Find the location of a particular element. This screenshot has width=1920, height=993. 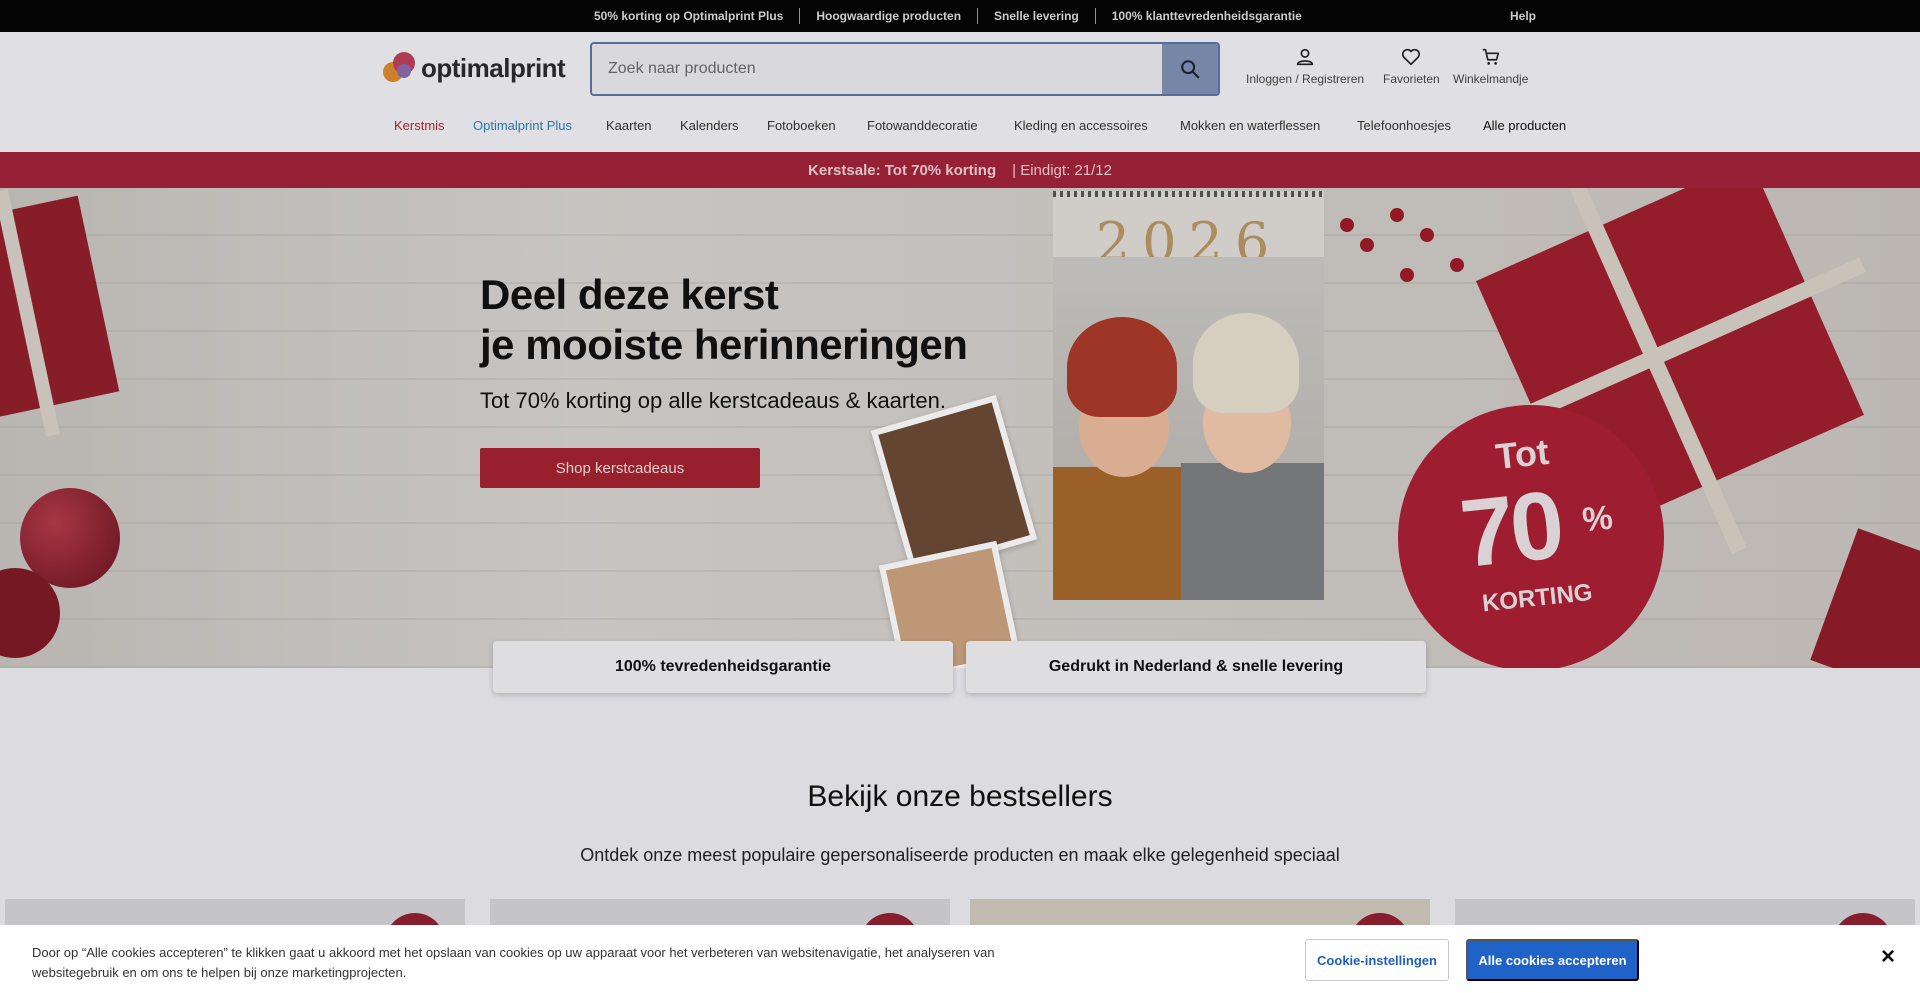

photo-ornament is located at coordinates (954, 485).